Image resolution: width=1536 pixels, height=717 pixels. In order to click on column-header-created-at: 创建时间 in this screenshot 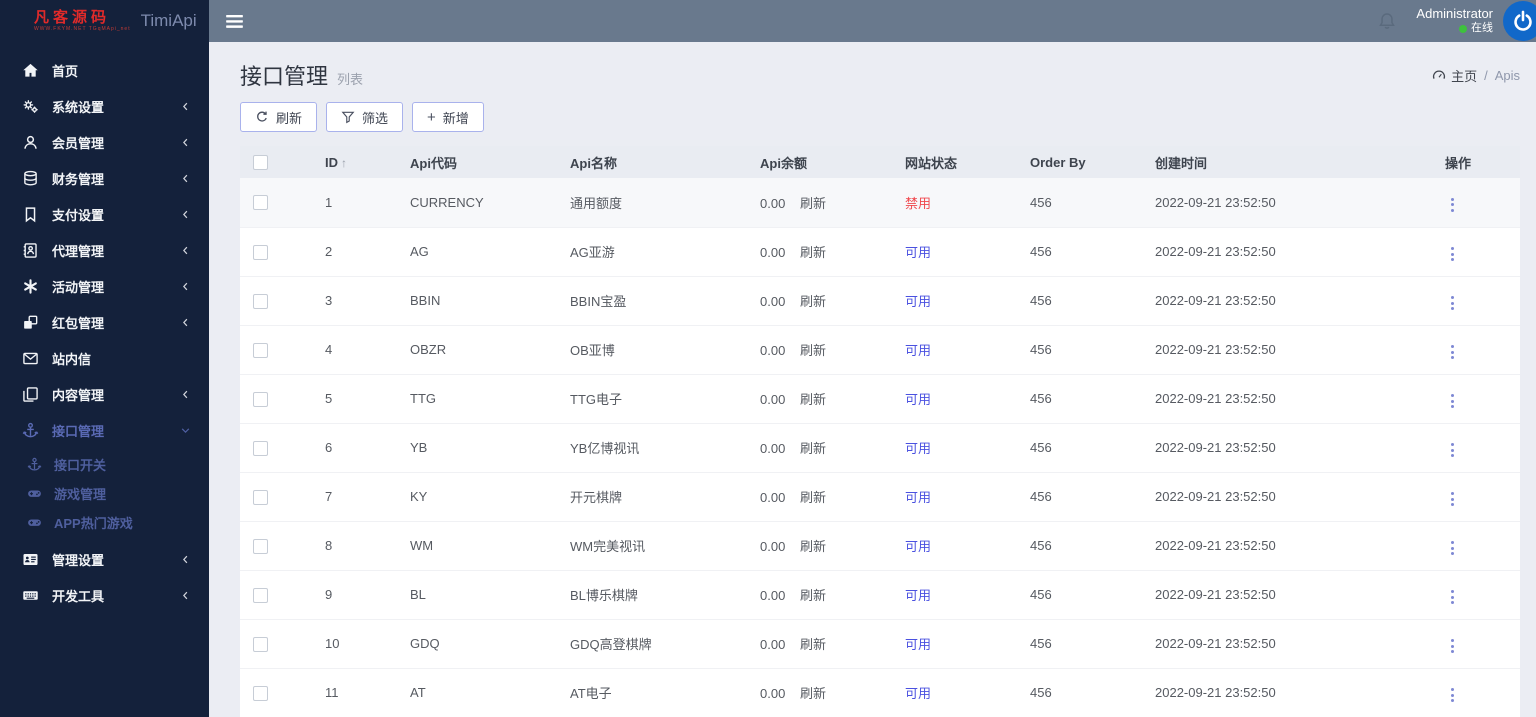, I will do `click(1280, 162)`.